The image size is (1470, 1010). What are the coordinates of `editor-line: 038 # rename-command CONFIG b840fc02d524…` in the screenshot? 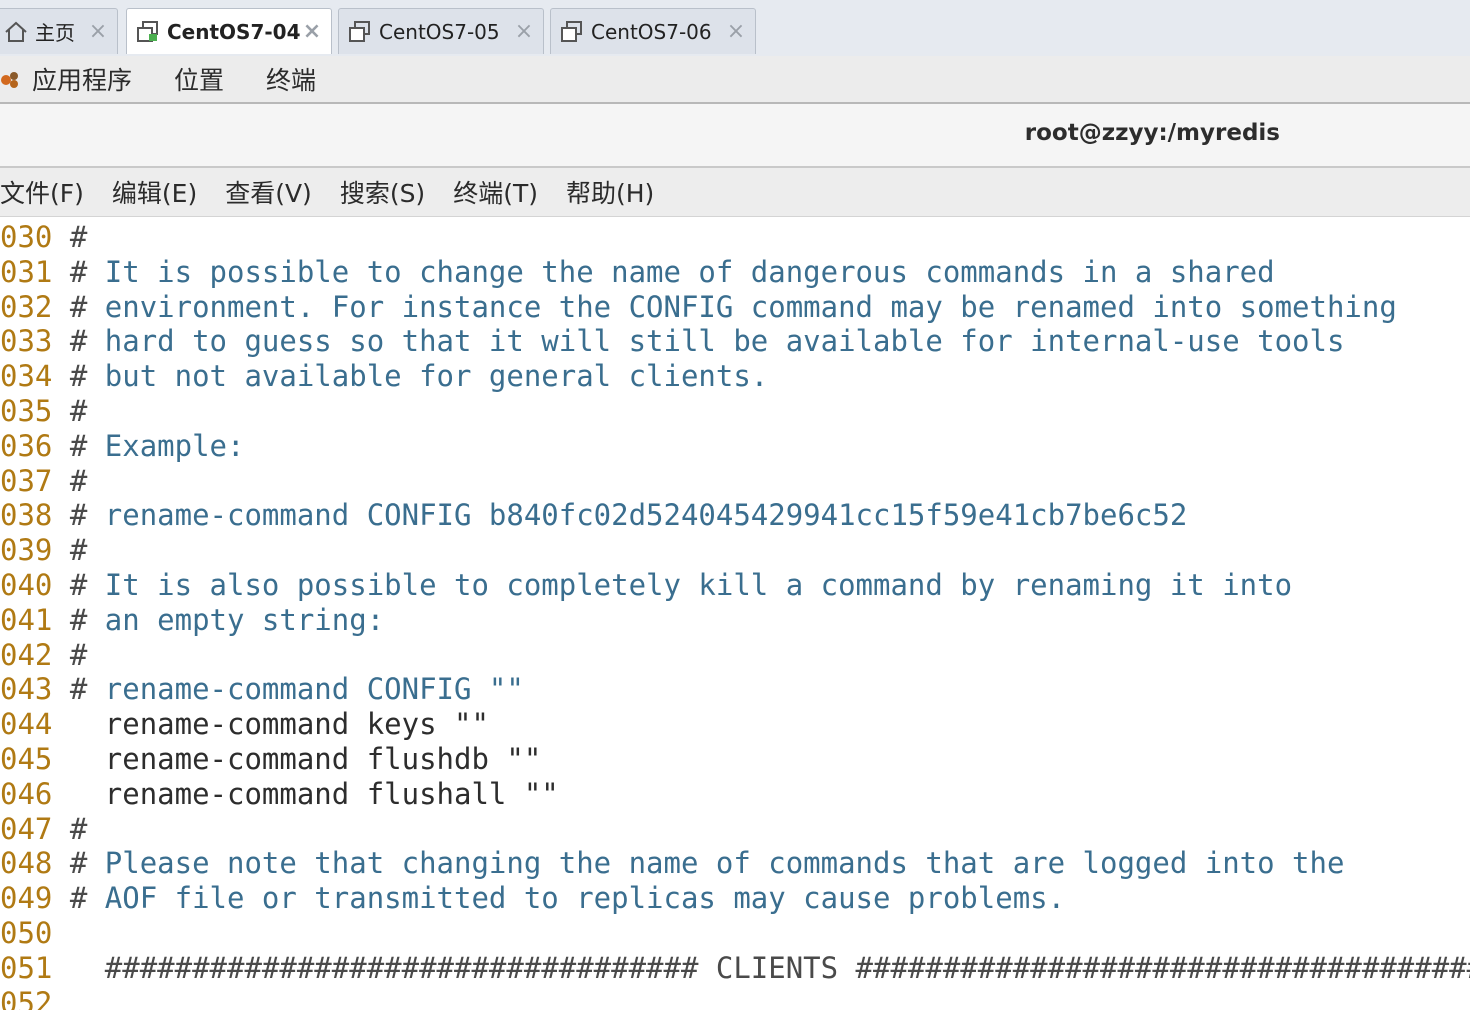 It's located at (593, 515).